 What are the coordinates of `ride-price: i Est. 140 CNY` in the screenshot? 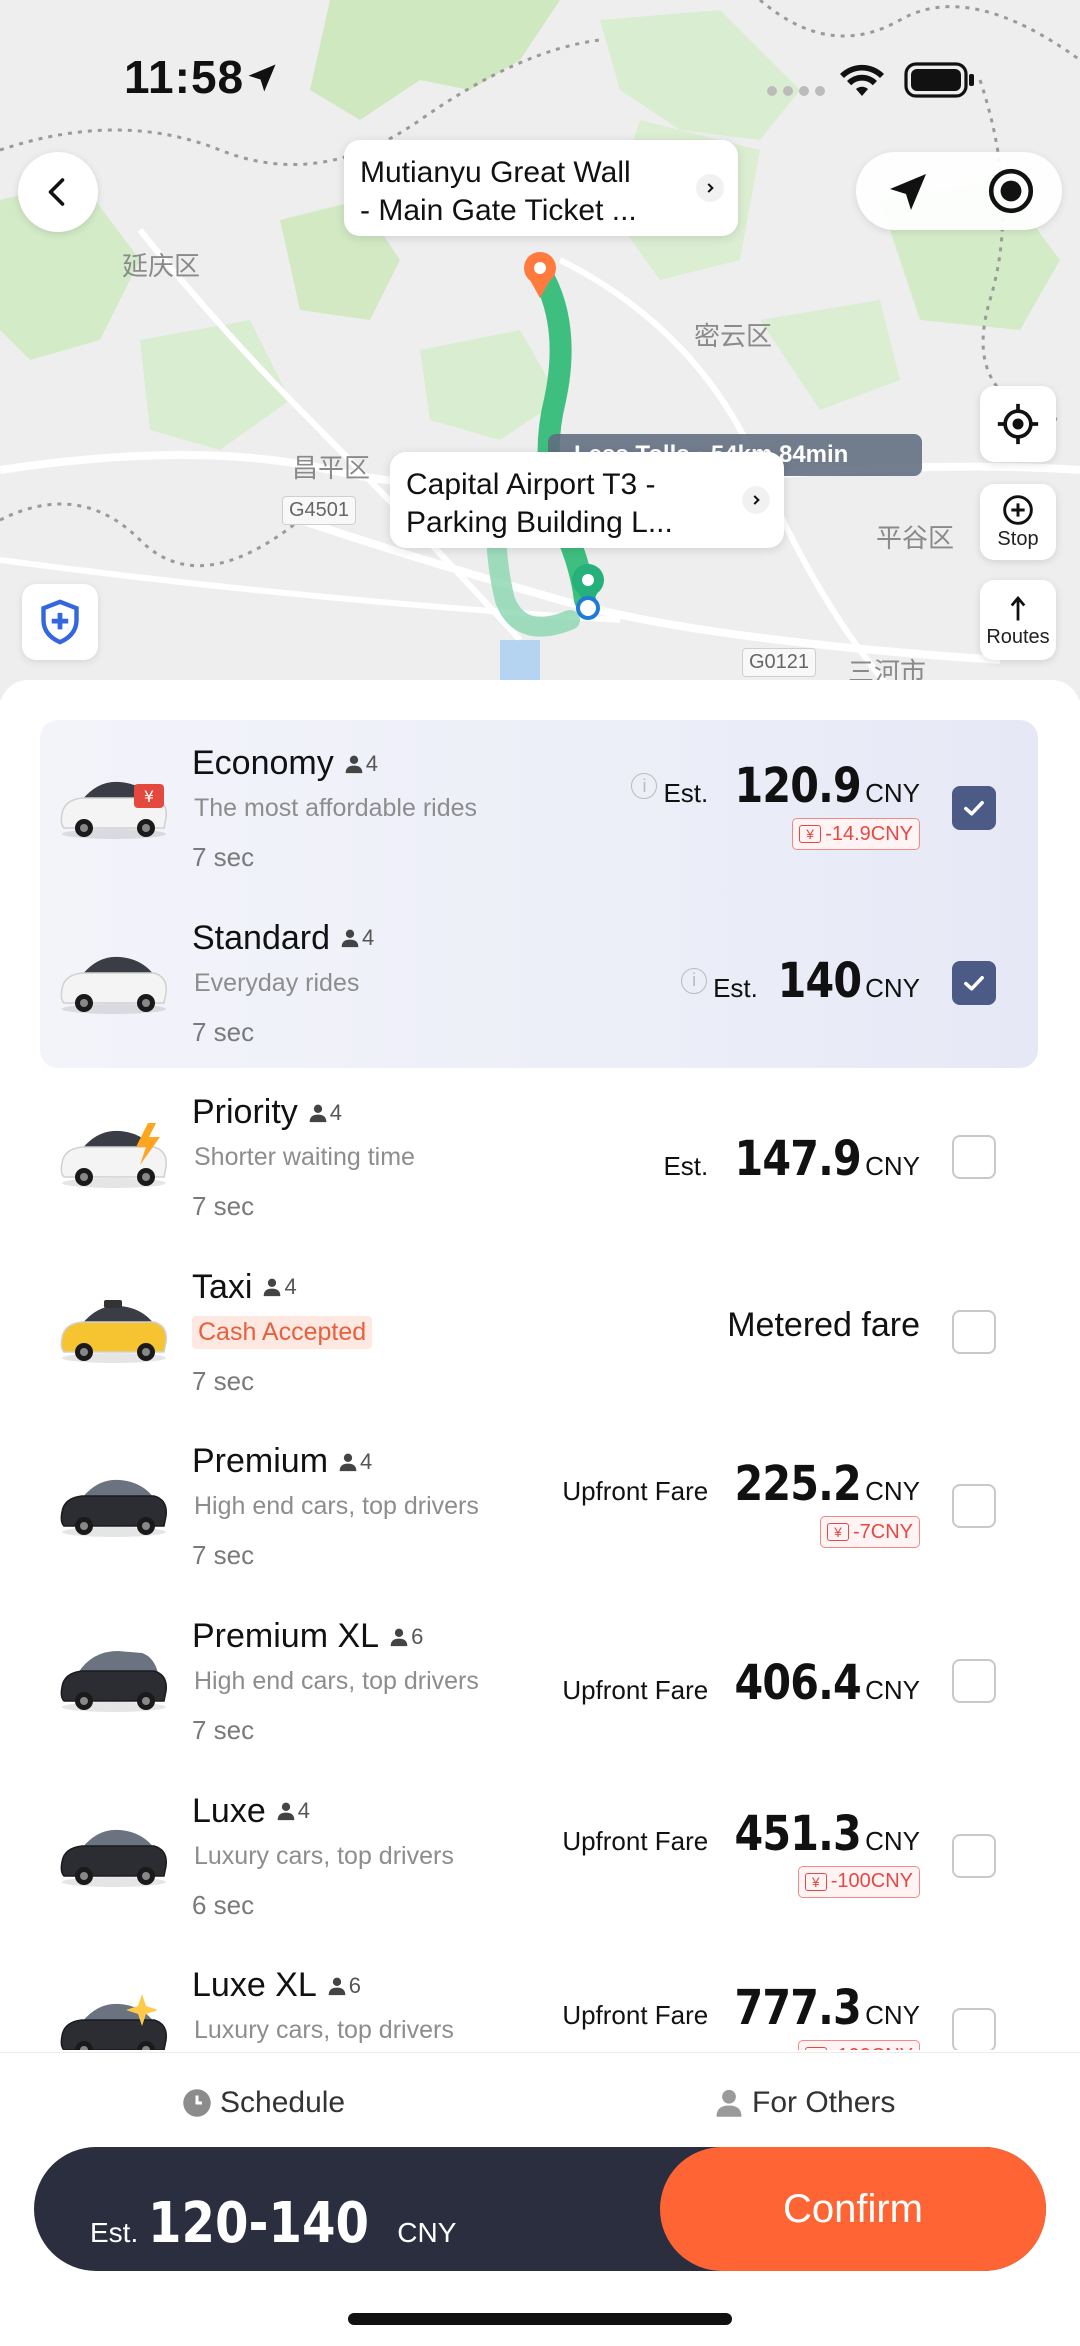 It's located at (800, 981).